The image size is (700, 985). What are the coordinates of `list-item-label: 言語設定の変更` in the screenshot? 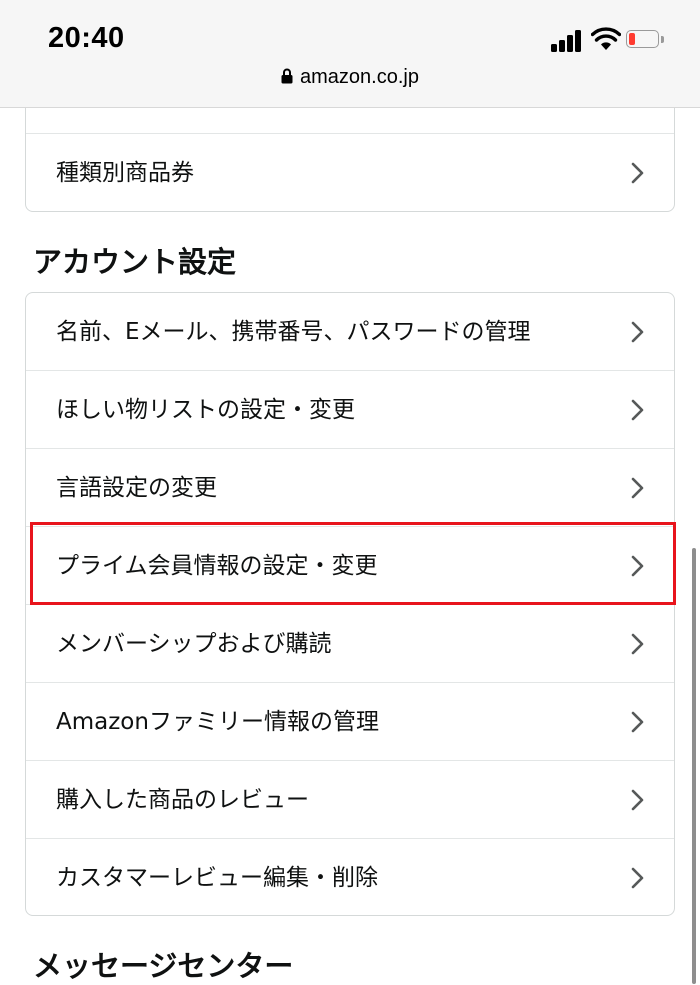 It's located at (136, 488).